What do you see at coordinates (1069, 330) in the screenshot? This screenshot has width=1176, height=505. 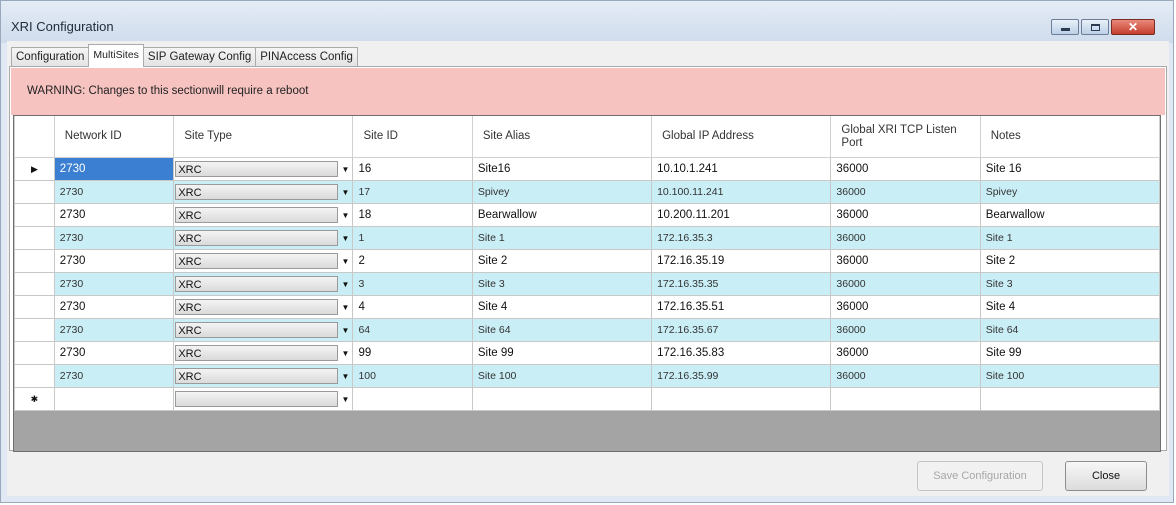 I see `notes-cell: Site 64` at bounding box center [1069, 330].